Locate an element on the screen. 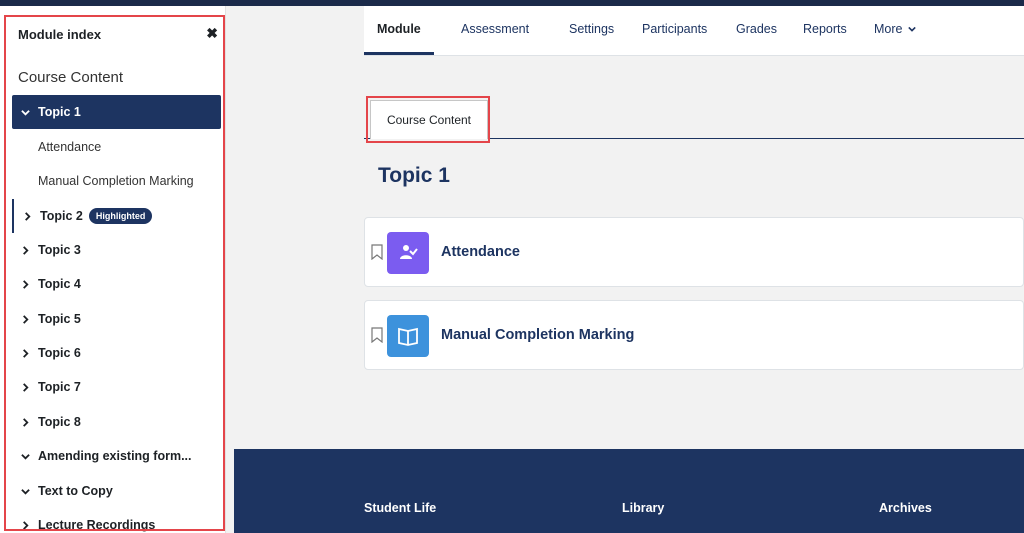  tab-more-label: More is located at coordinates (888, 29).